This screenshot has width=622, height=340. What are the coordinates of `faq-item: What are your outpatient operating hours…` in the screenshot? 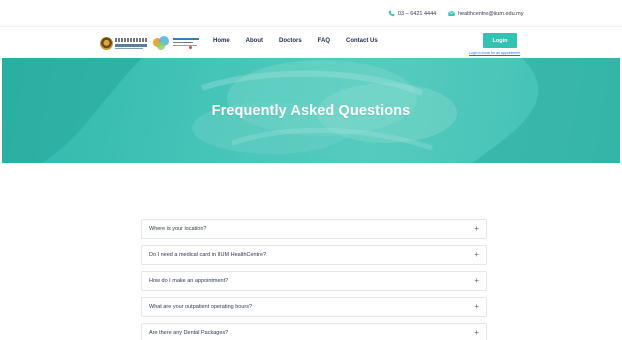 It's located at (314, 307).